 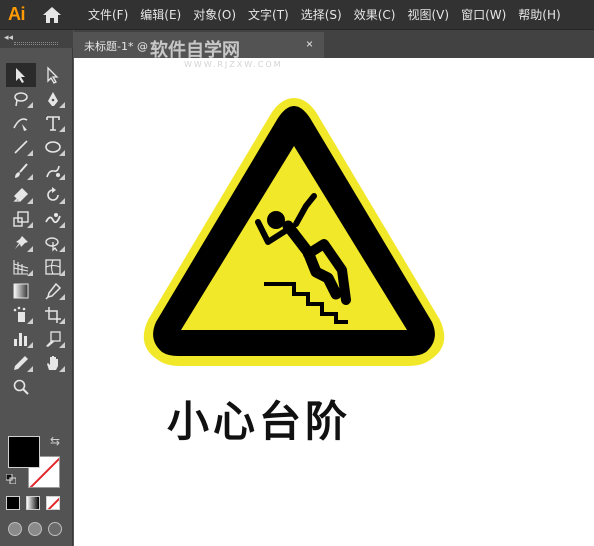 I want to click on tool-grid, so click(x=37, y=231).